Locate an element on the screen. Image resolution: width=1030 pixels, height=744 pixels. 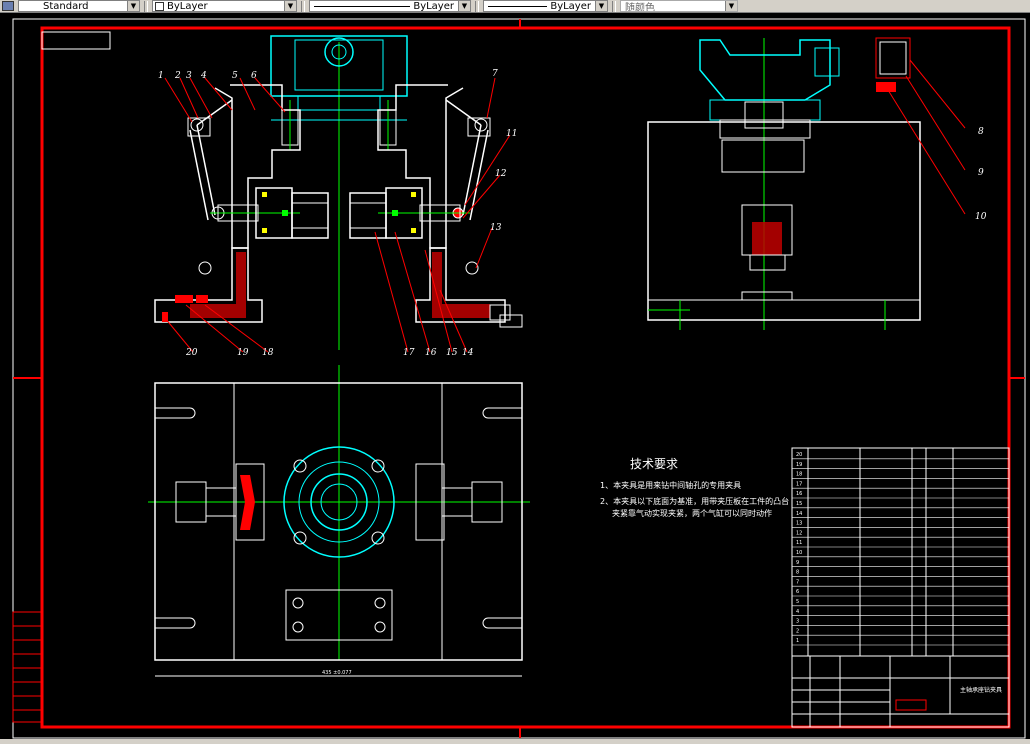
callout-12: 12 is located at coordinates (501, 174).